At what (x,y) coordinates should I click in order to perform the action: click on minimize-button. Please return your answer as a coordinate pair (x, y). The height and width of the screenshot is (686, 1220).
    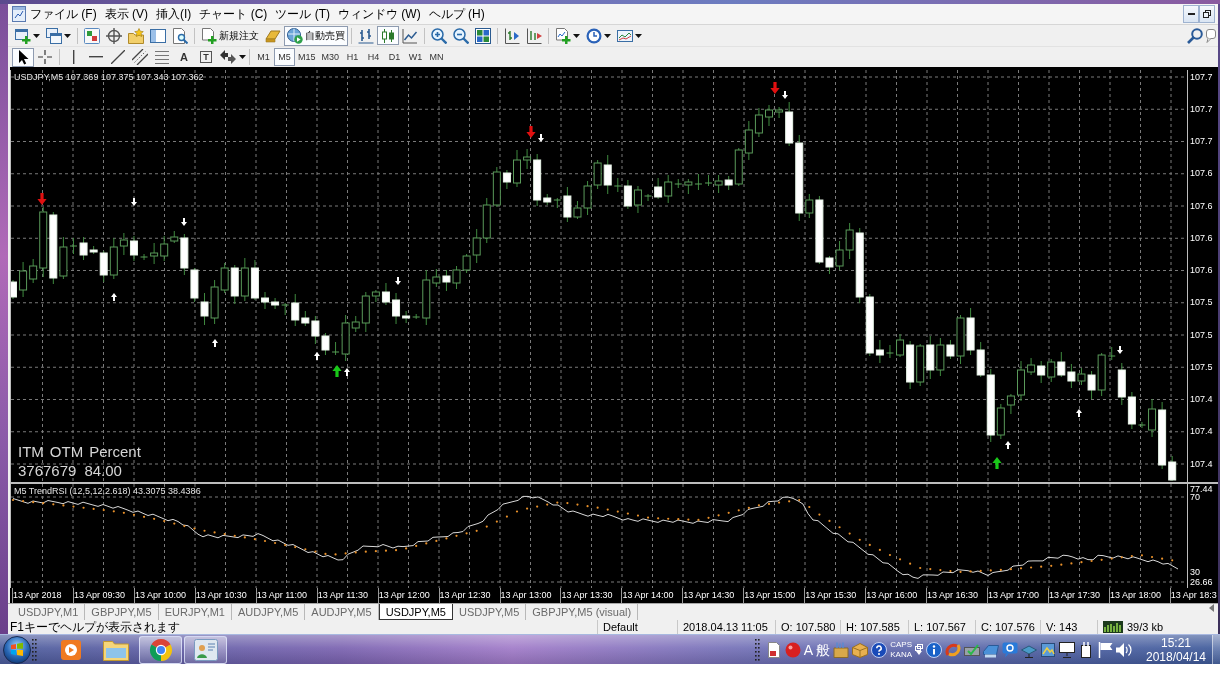
    Looking at the image, I should click on (1191, 14).